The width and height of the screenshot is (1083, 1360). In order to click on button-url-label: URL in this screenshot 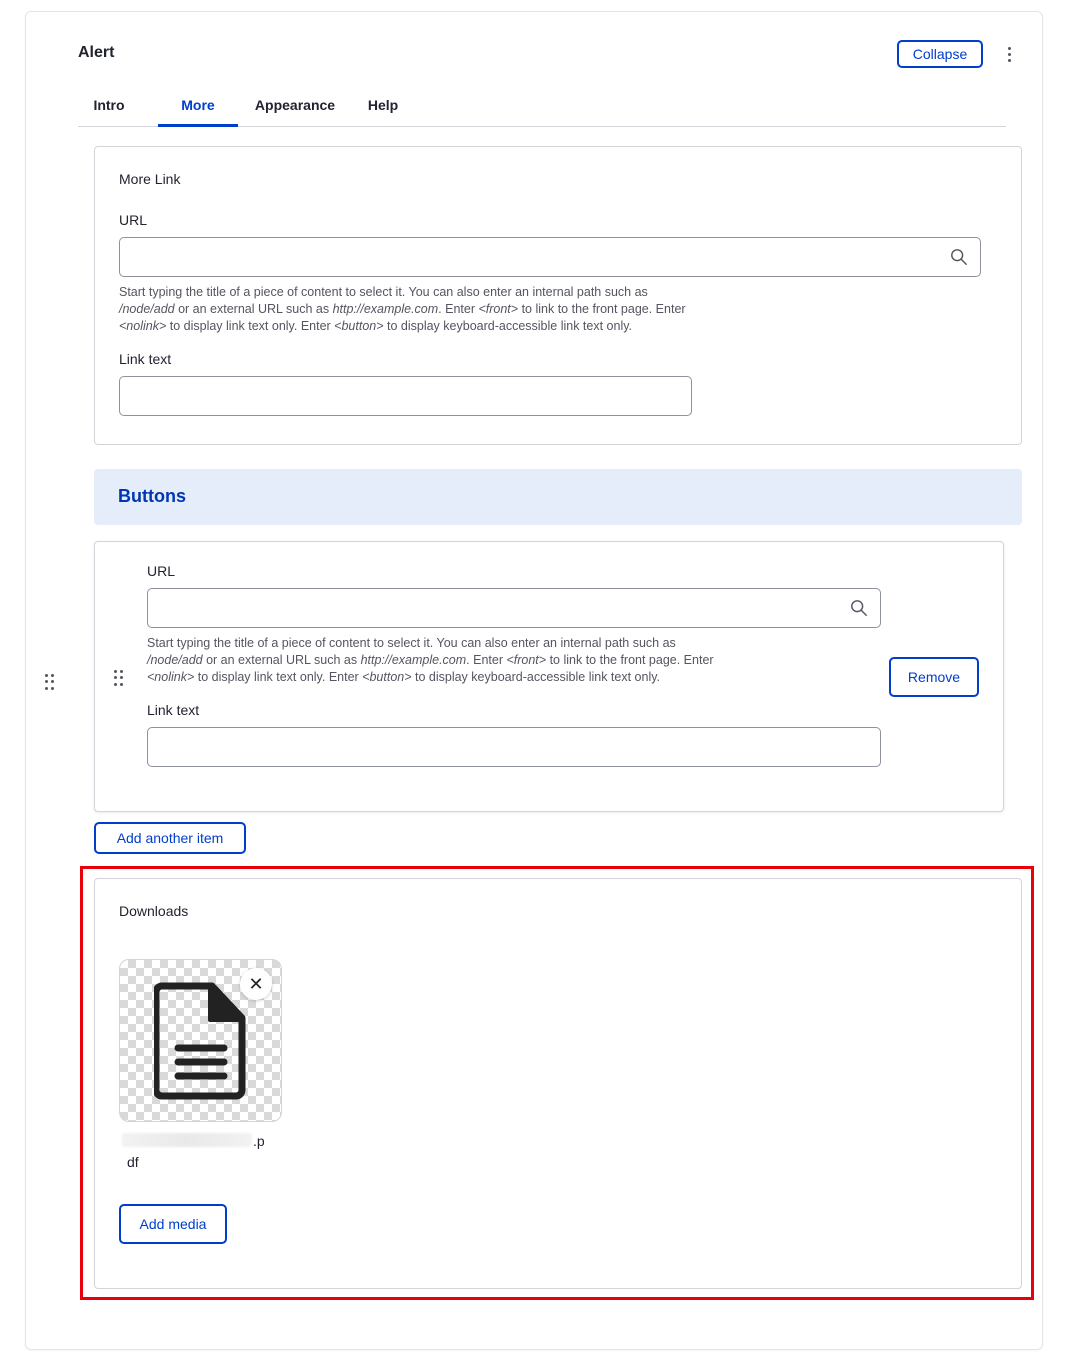, I will do `click(161, 571)`.